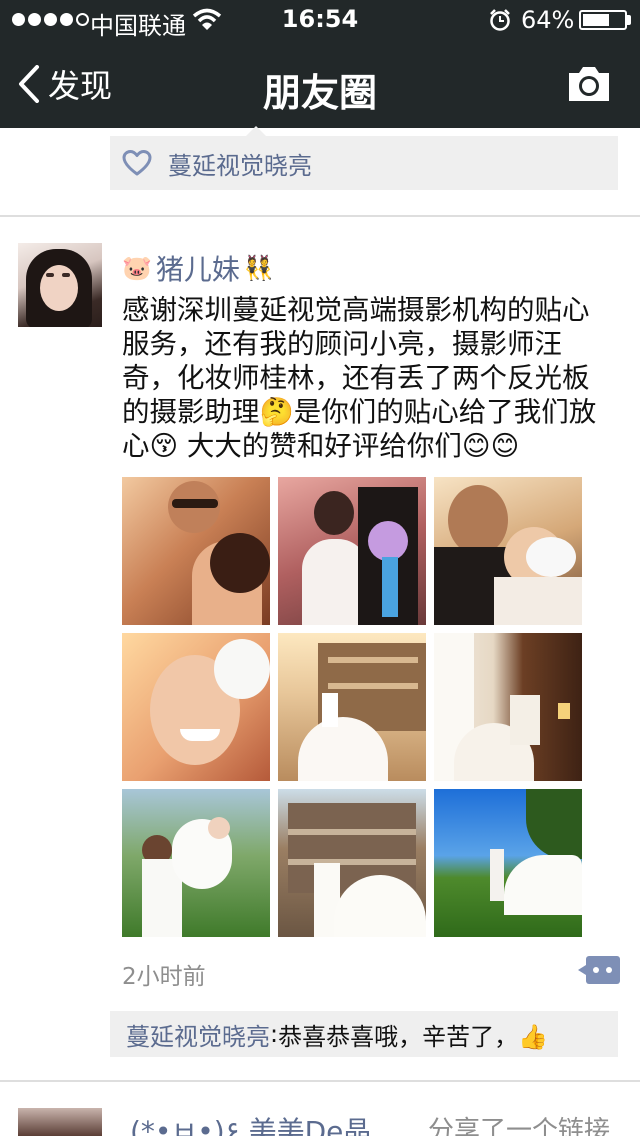 This screenshot has height=1136, width=640. I want to click on battery-level, so click(596, 20).